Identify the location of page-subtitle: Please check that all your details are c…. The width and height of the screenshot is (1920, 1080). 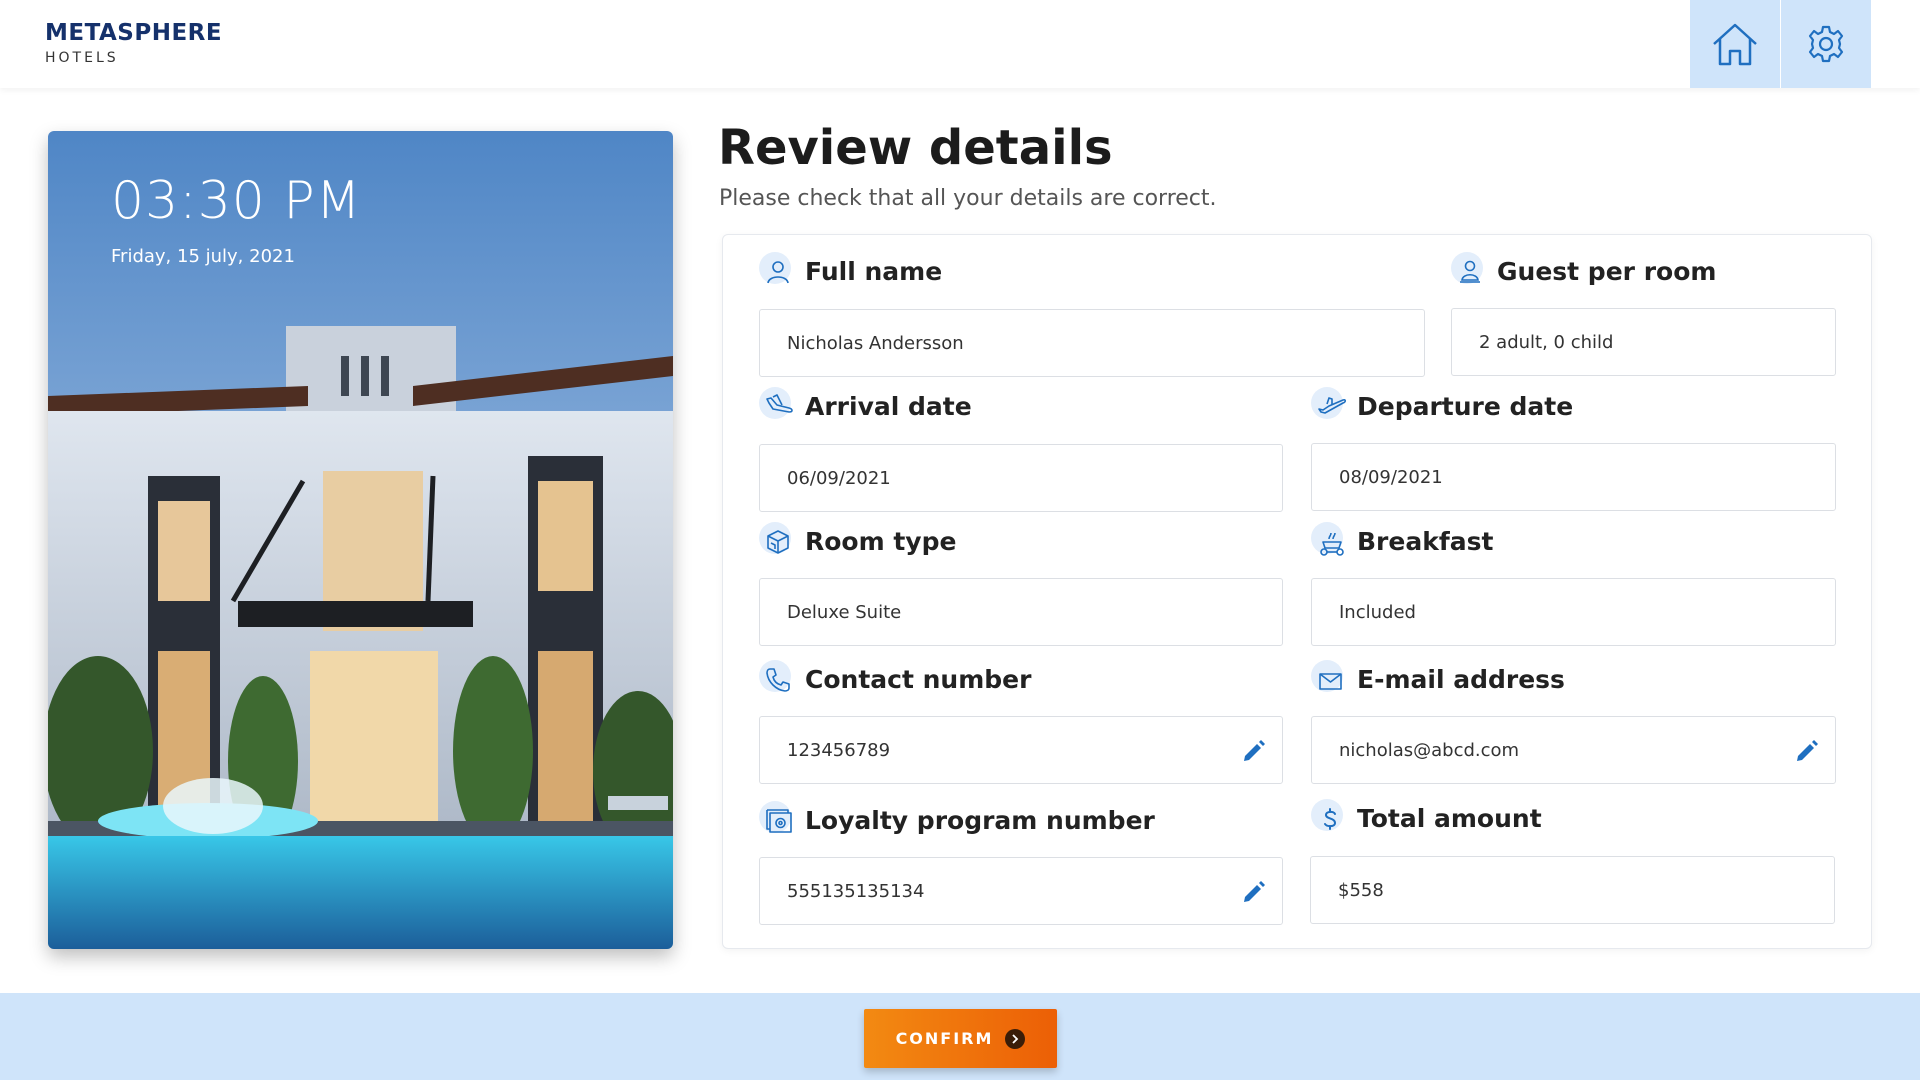
(968, 198).